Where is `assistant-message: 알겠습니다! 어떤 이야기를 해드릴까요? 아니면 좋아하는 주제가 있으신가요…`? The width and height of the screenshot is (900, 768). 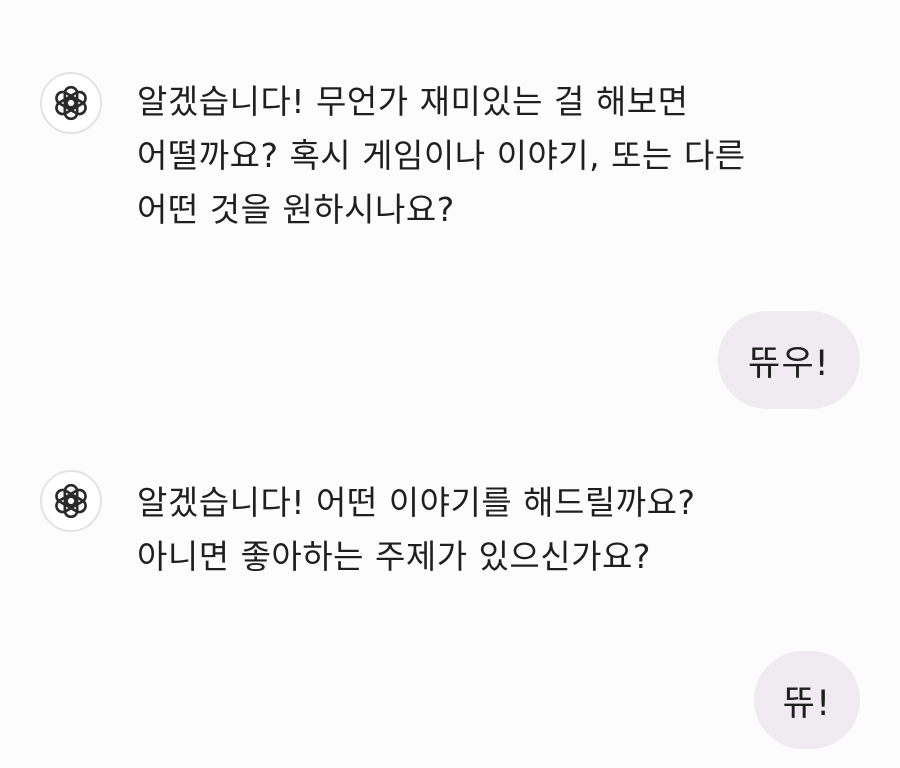 assistant-message: 알겠습니다! 어떤 이야기를 해드릴까요? 아니면 좋아하는 주제가 있으신가요… is located at coordinates (497, 530).